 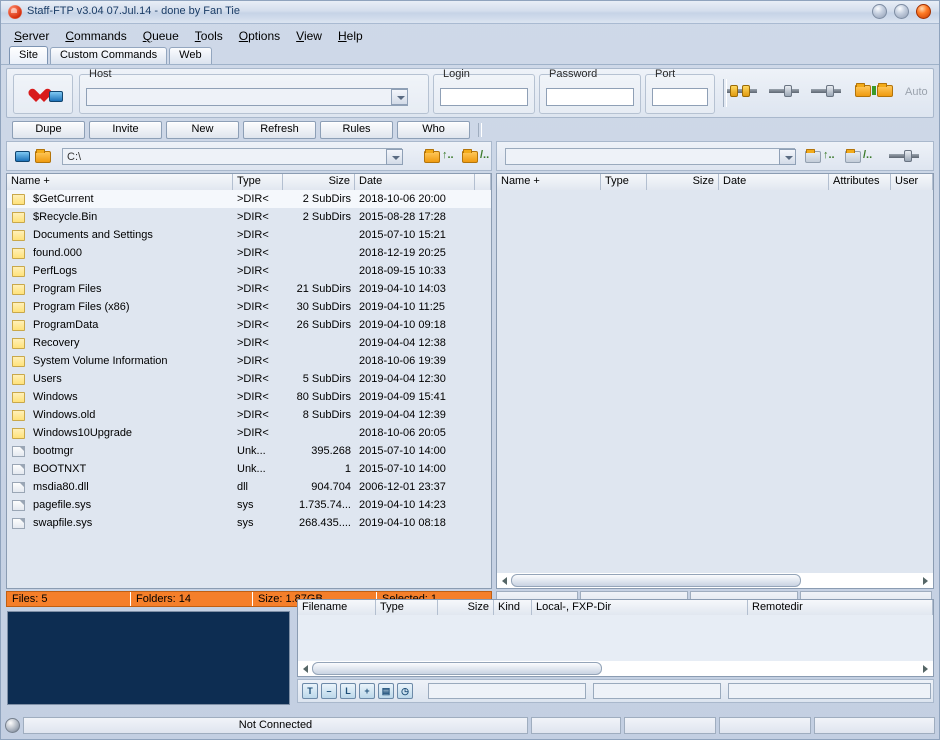 I want to click on remote-col-date: Date, so click(x=774, y=182).